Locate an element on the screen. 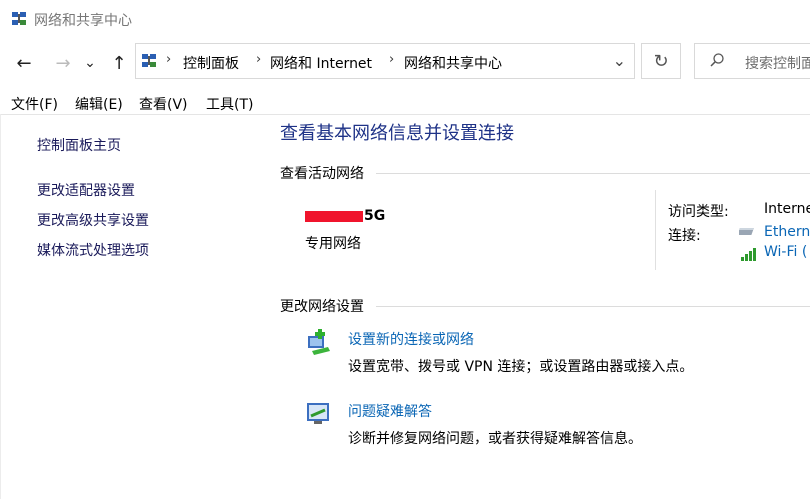  recent-locations-button: ⌄ is located at coordinates (90, 63).